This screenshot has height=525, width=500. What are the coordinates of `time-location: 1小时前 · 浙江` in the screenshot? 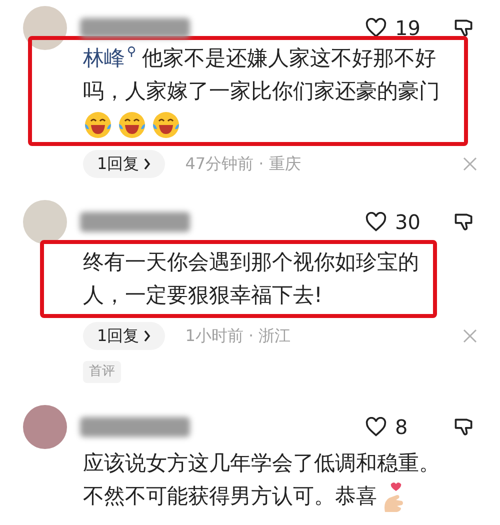 It's located at (238, 336).